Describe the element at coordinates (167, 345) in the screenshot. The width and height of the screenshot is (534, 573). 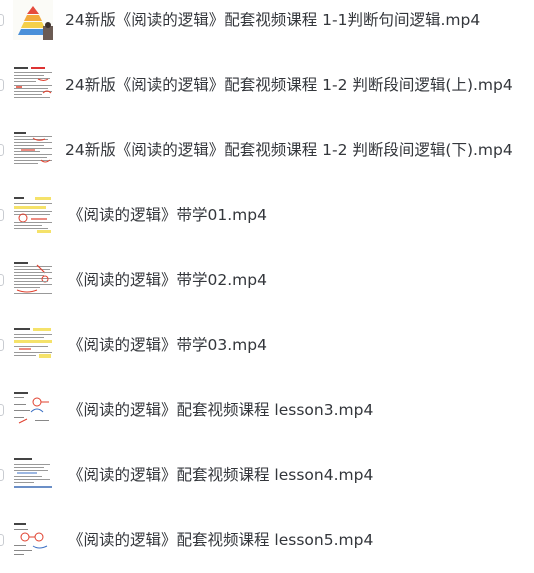
I see `file-name: 《阅读的逻辑》带学03.mp4` at that location.